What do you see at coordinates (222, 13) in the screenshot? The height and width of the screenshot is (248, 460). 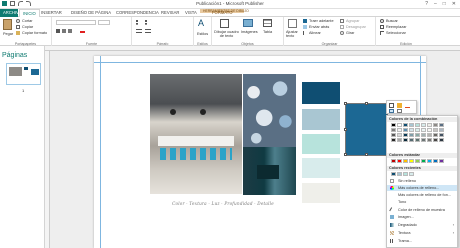 I see `tab-format: FORMATO` at bounding box center [222, 13].